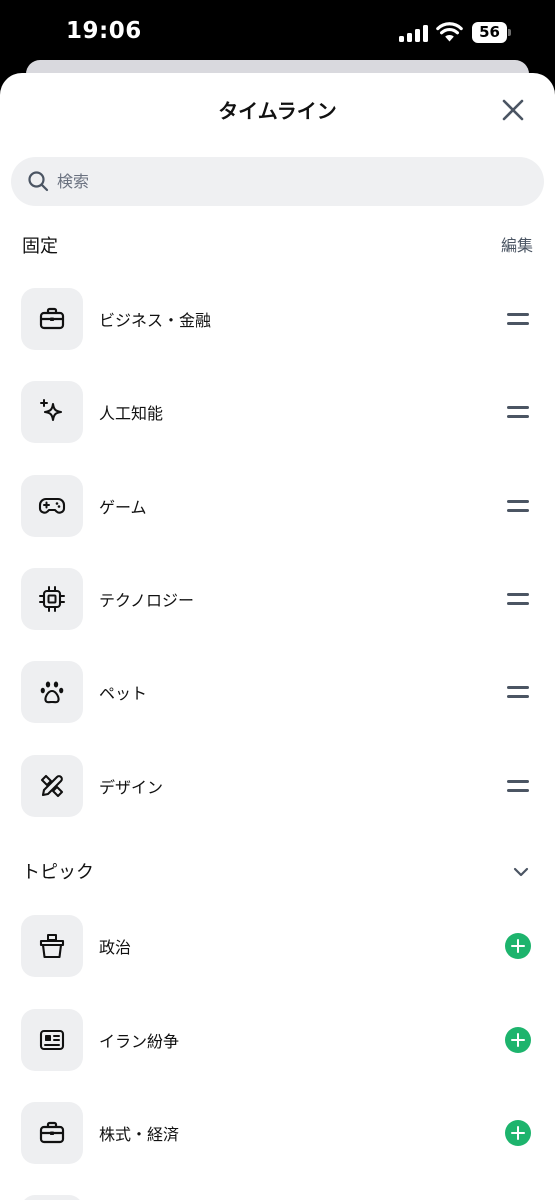 Image resolution: width=555 pixels, height=1200 pixels. What do you see at coordinates (131, 787) in the screenshot?
I see `item-label: デザイン` at bounding box center [131, 787].